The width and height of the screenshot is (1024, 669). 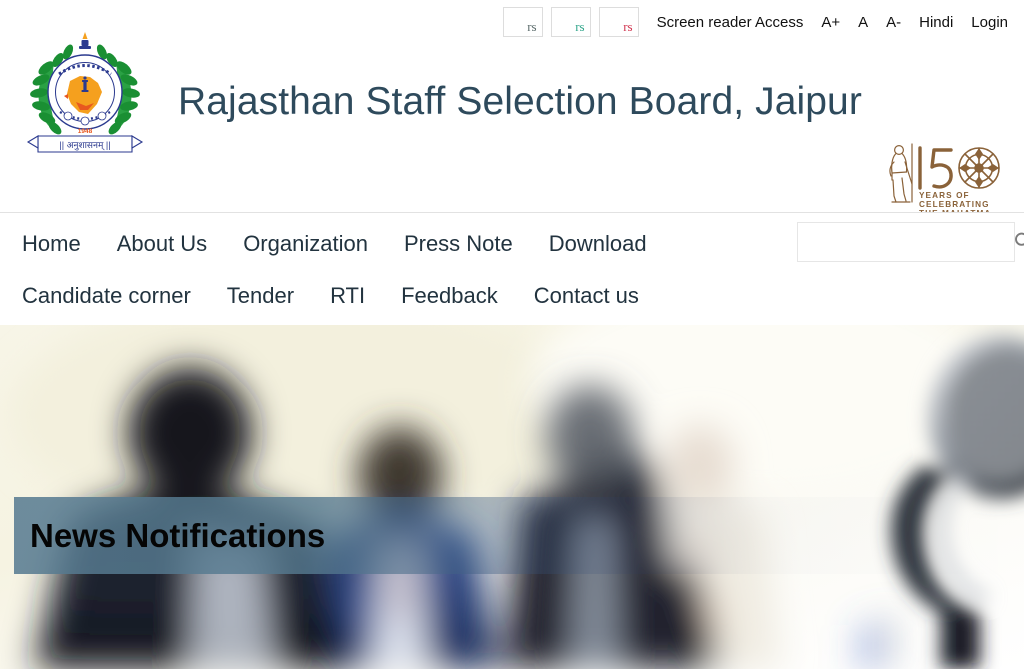 What do you see at coordinates (85, 131) in the screenshot?
I see `svg-text: 1948` at bounding box center [85, 131].